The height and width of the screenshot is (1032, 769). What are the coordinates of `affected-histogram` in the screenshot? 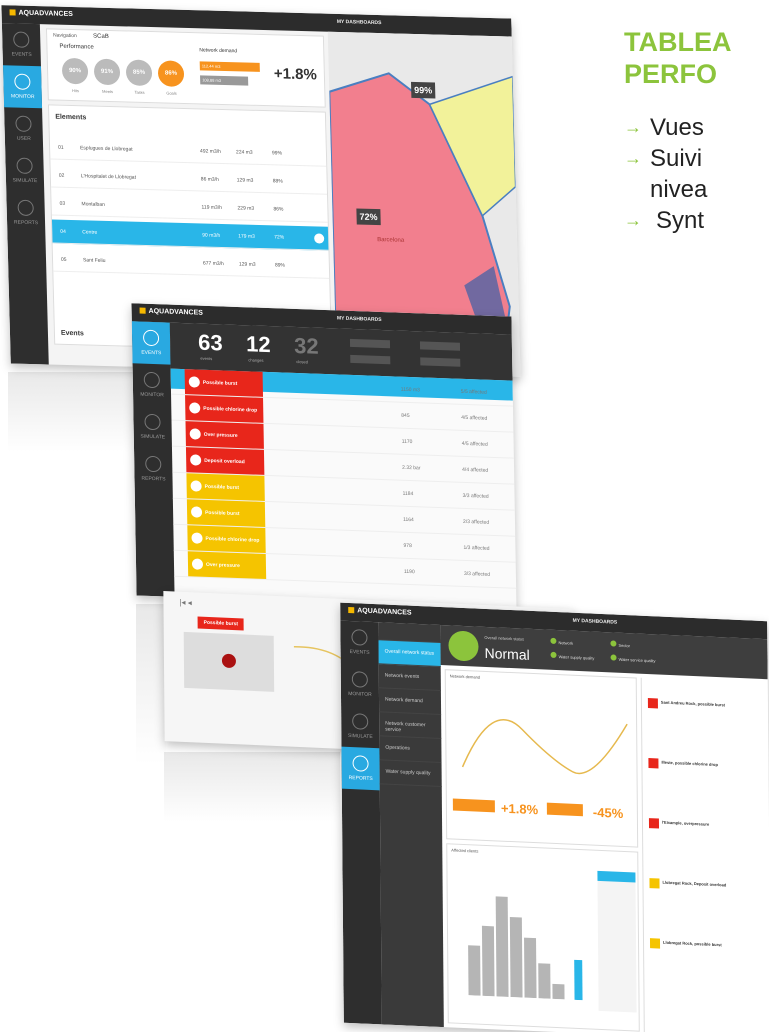 It's located at (525, 948).